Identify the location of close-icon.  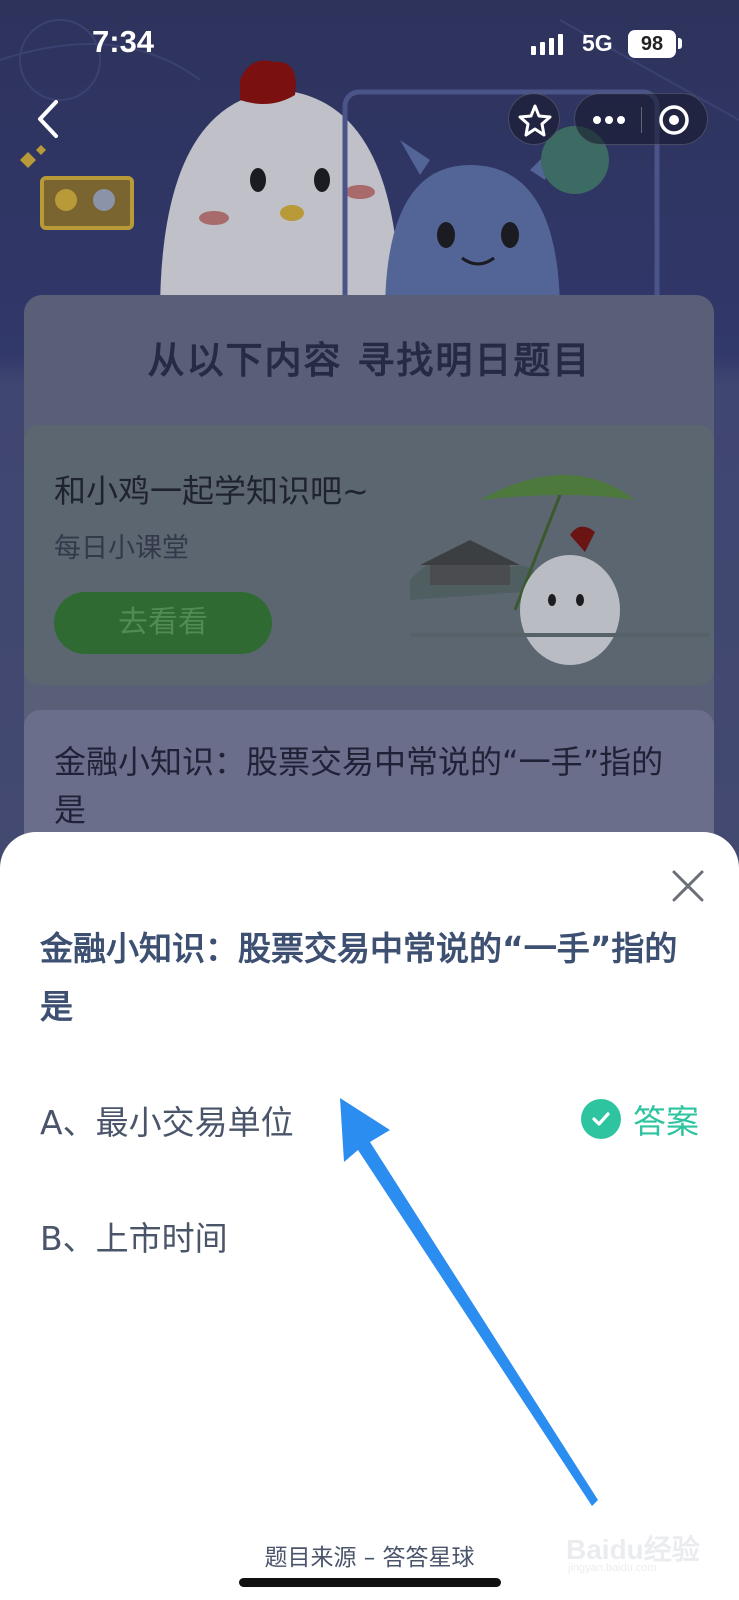
(688, 886).